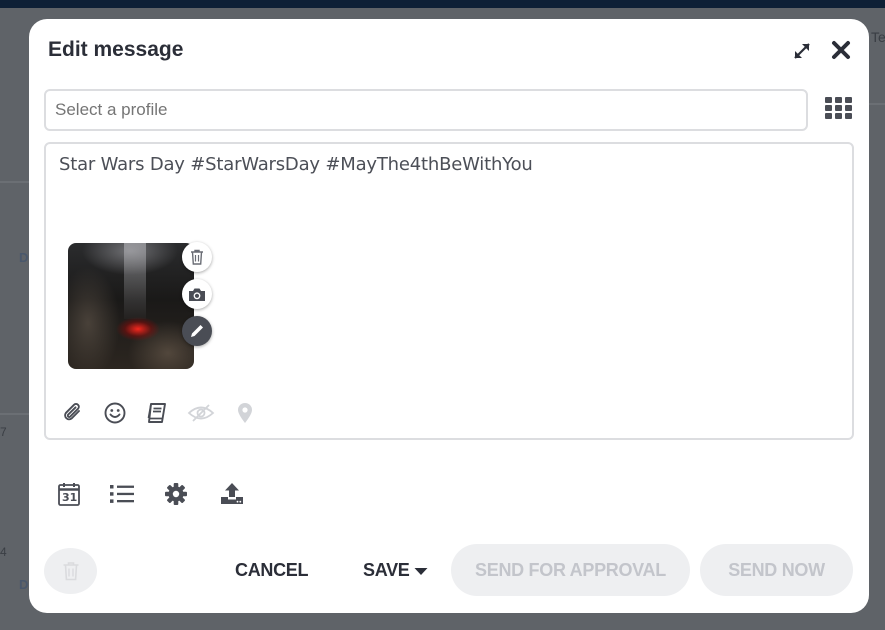 The width and height of the screenshot is (885, 630). Describe the element at coordinates (116, 49) in the screenshot. I see `dialog-title: Edit message` at that location.